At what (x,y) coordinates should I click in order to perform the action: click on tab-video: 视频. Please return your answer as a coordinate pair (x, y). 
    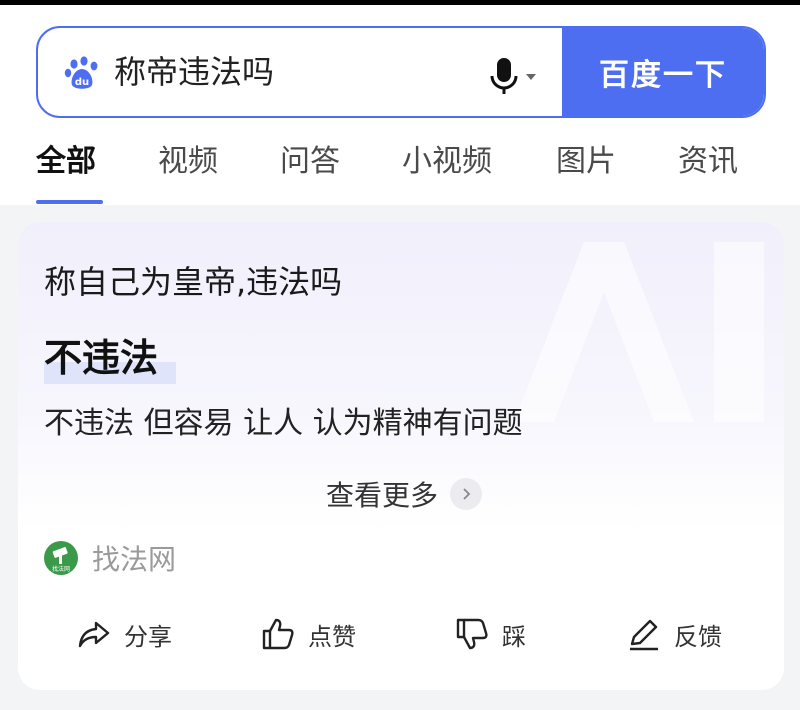
    Looking at the image, I should click on (188, 162).